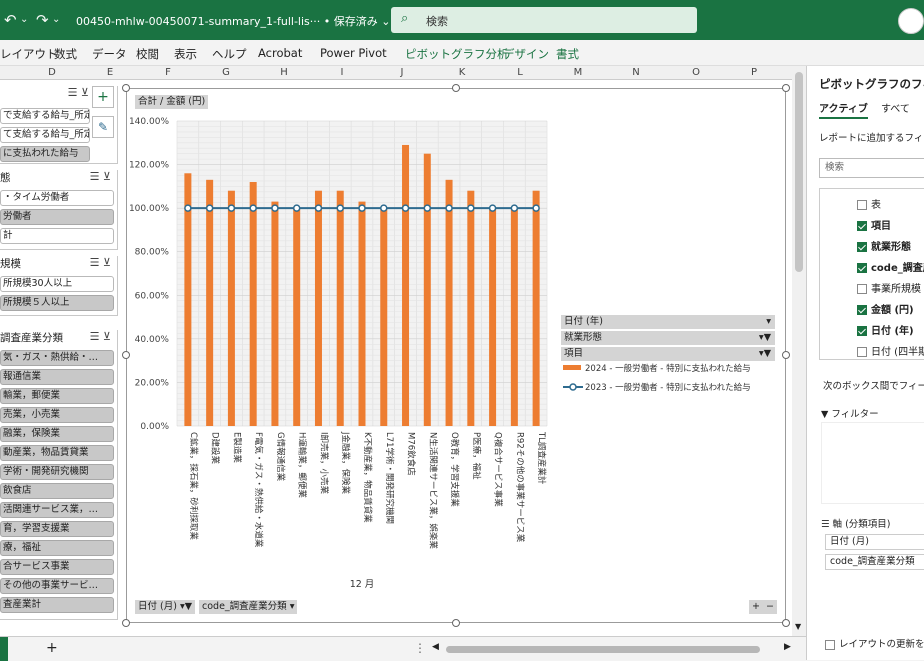 The width and height of the screenshot is (924, 661). Describe the element at coordinates (57, 567) in the screenshot. I see `slicer-item: 合サービス事業` at that location.